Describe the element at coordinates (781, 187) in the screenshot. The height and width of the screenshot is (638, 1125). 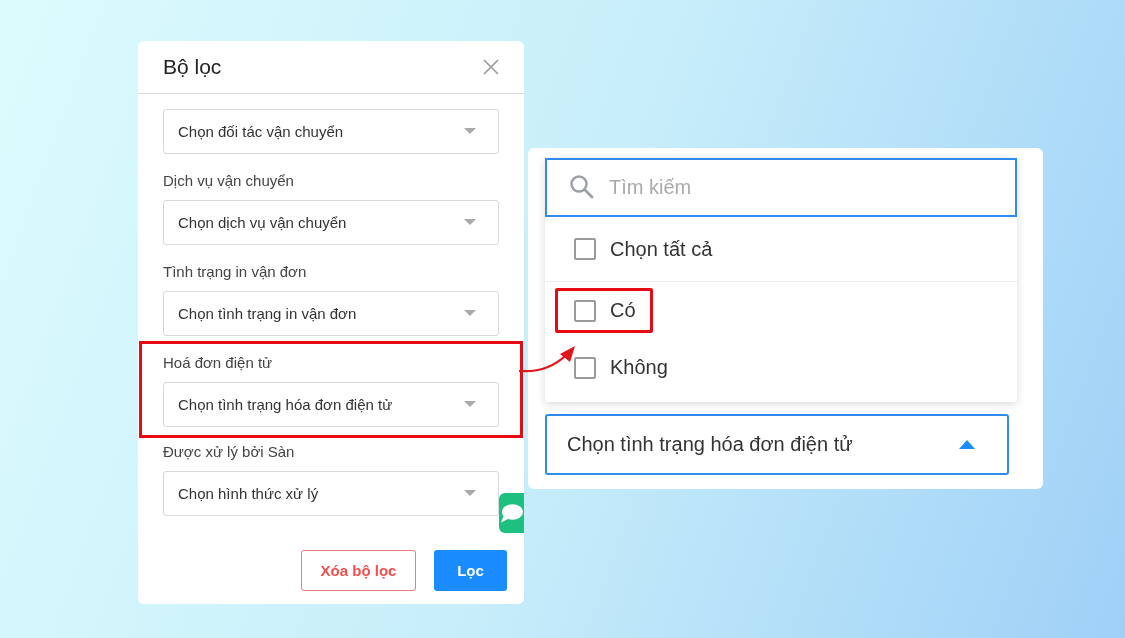
I see `search-field: Tìm kiếm` at that location.